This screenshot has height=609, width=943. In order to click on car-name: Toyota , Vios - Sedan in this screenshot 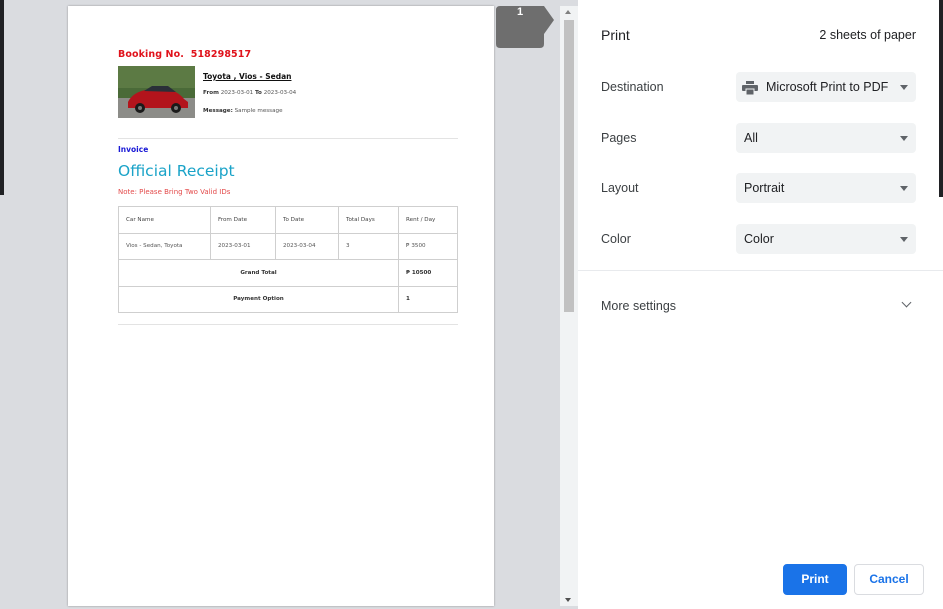, I will do `click(247, 76)`.